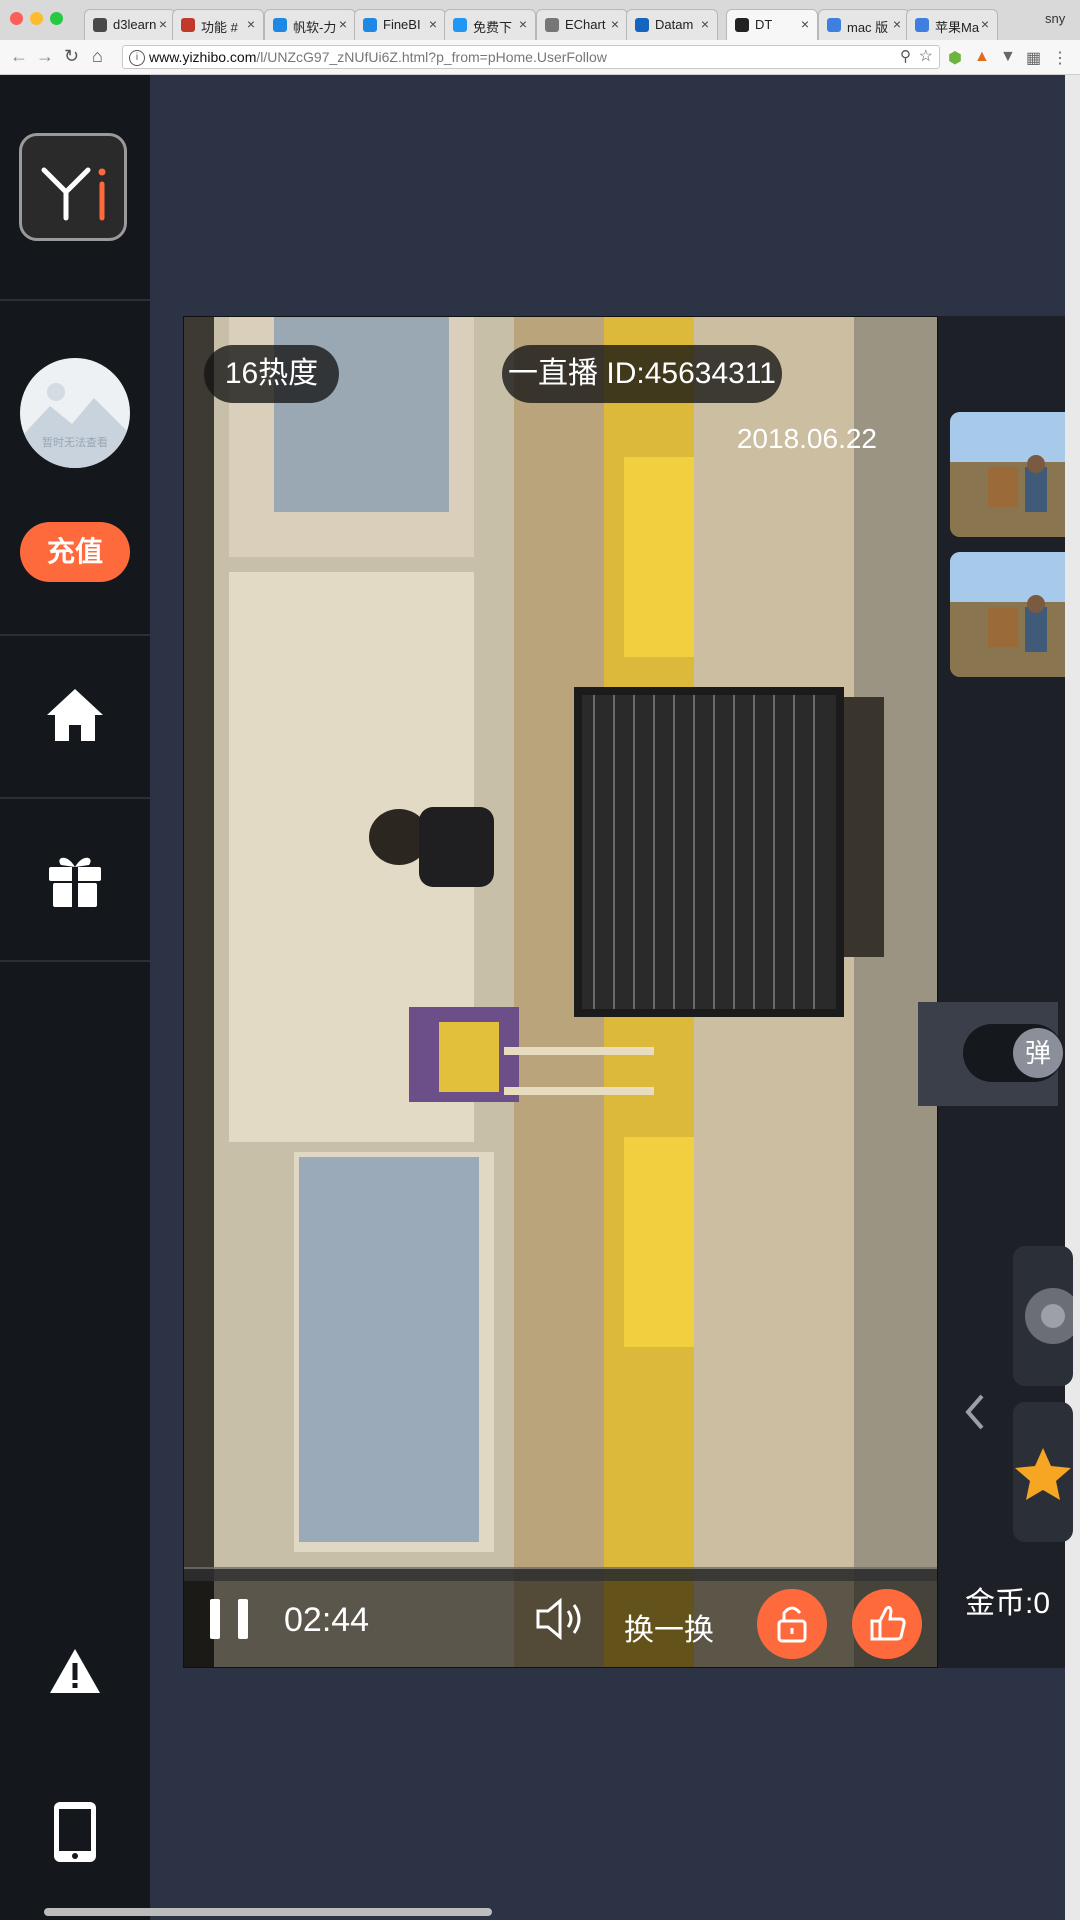  Describe the element at coordinates (1052, 1316) in the screenshot. I see `gear-gift-icon` at that location.